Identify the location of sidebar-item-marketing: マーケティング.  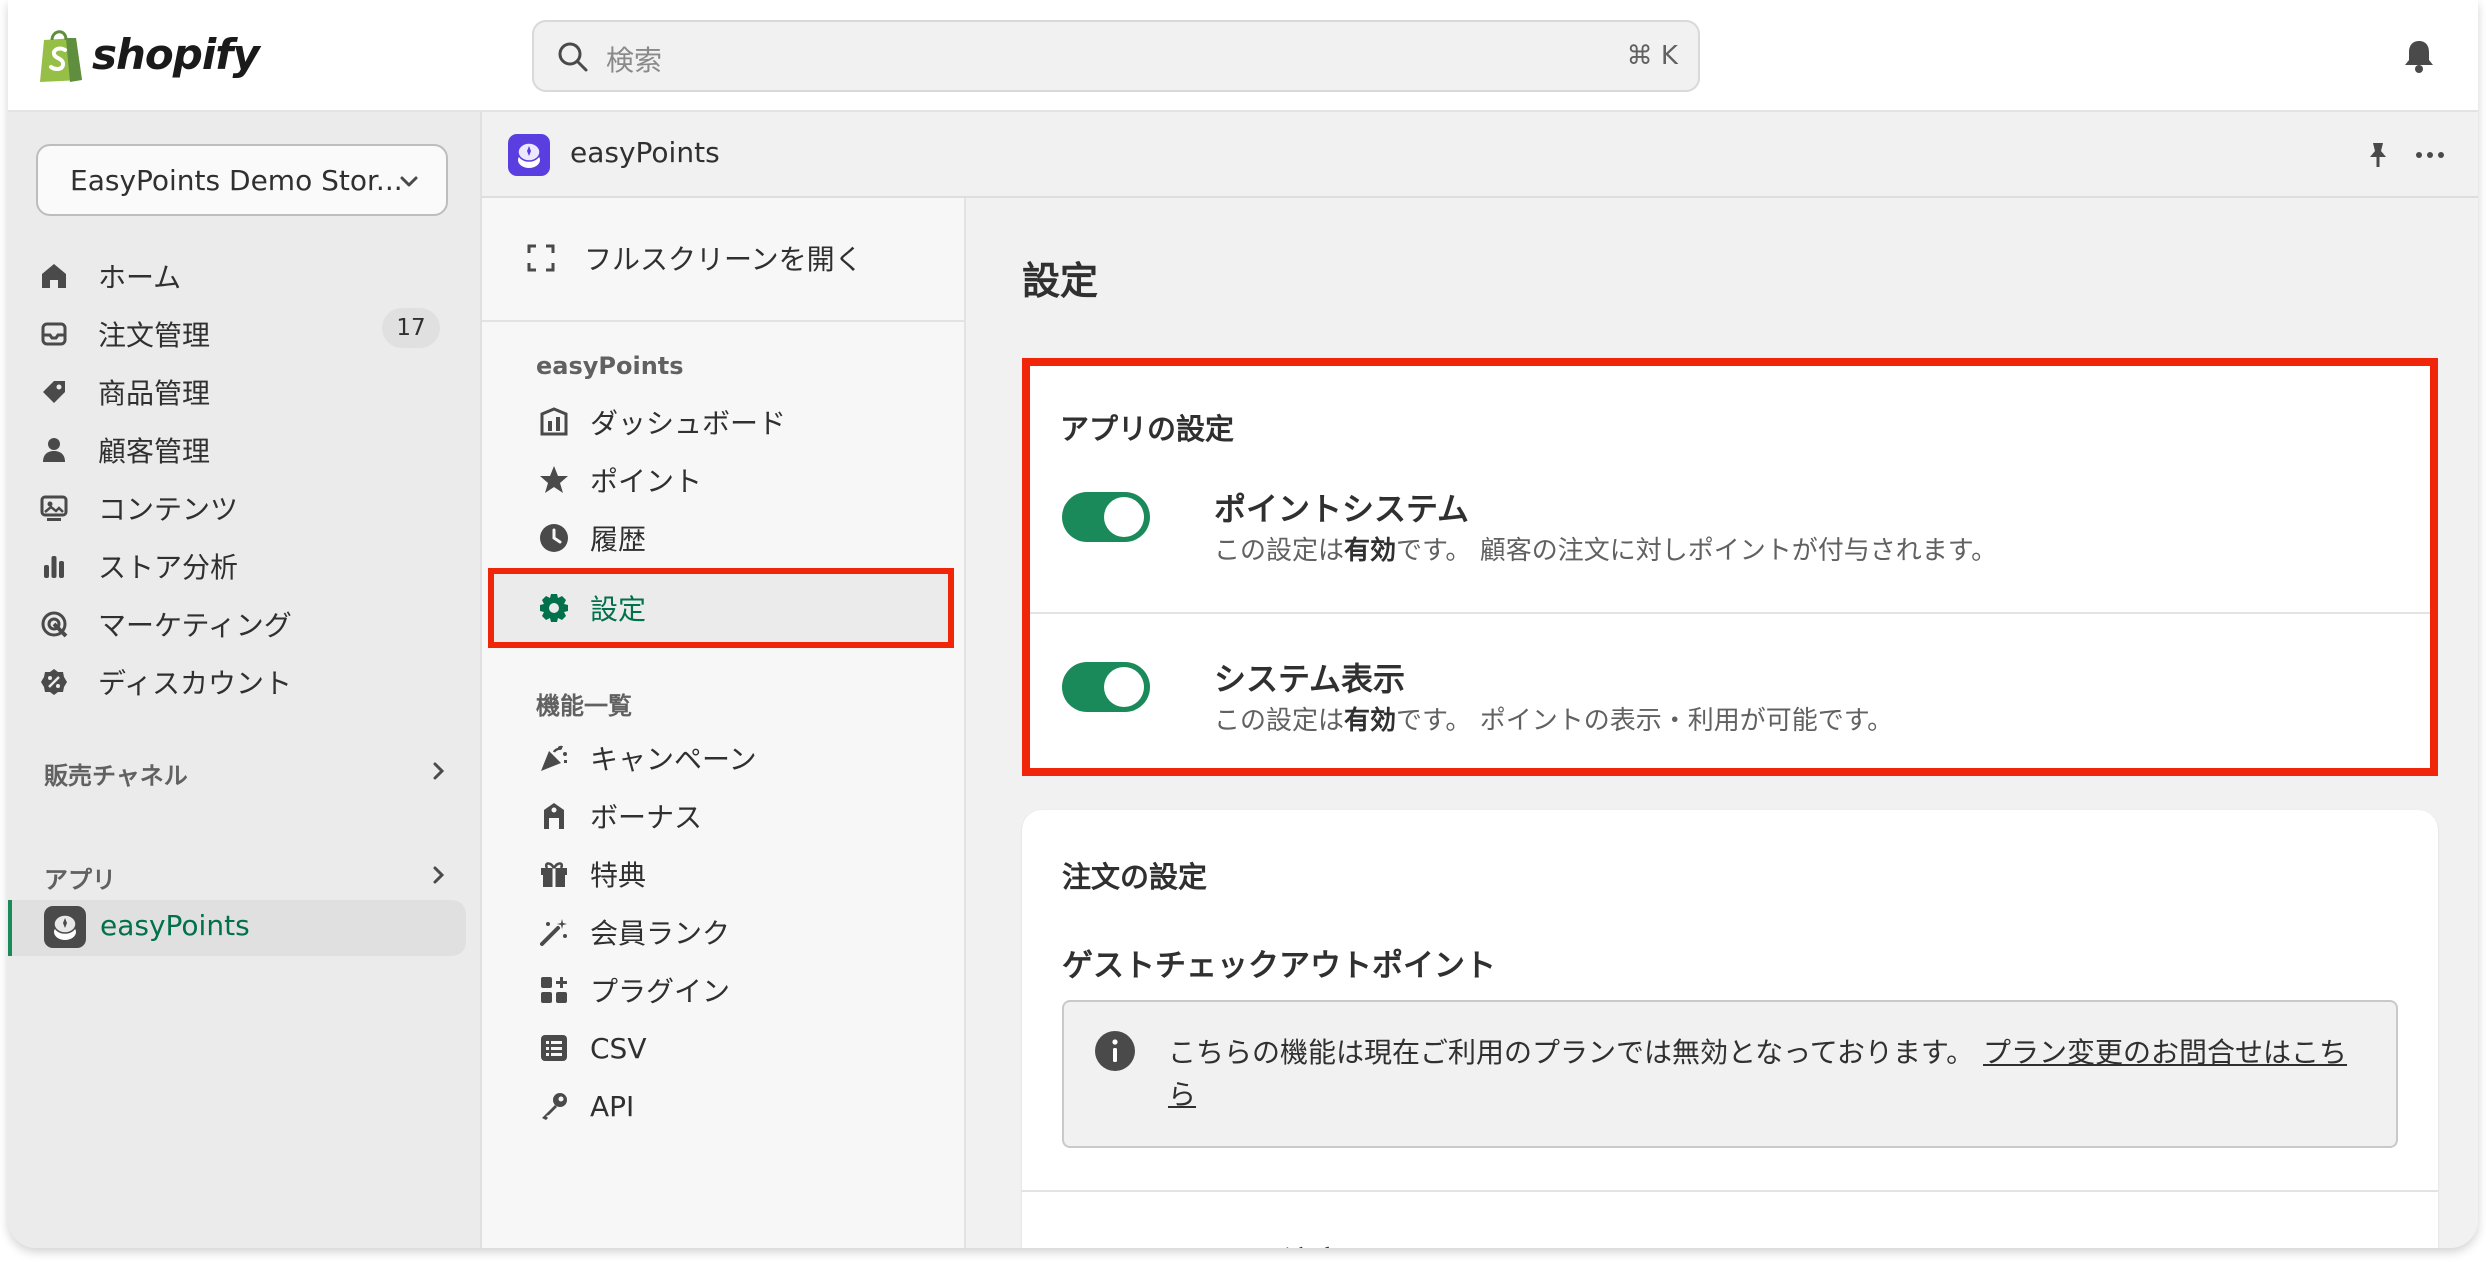
(256, 624).